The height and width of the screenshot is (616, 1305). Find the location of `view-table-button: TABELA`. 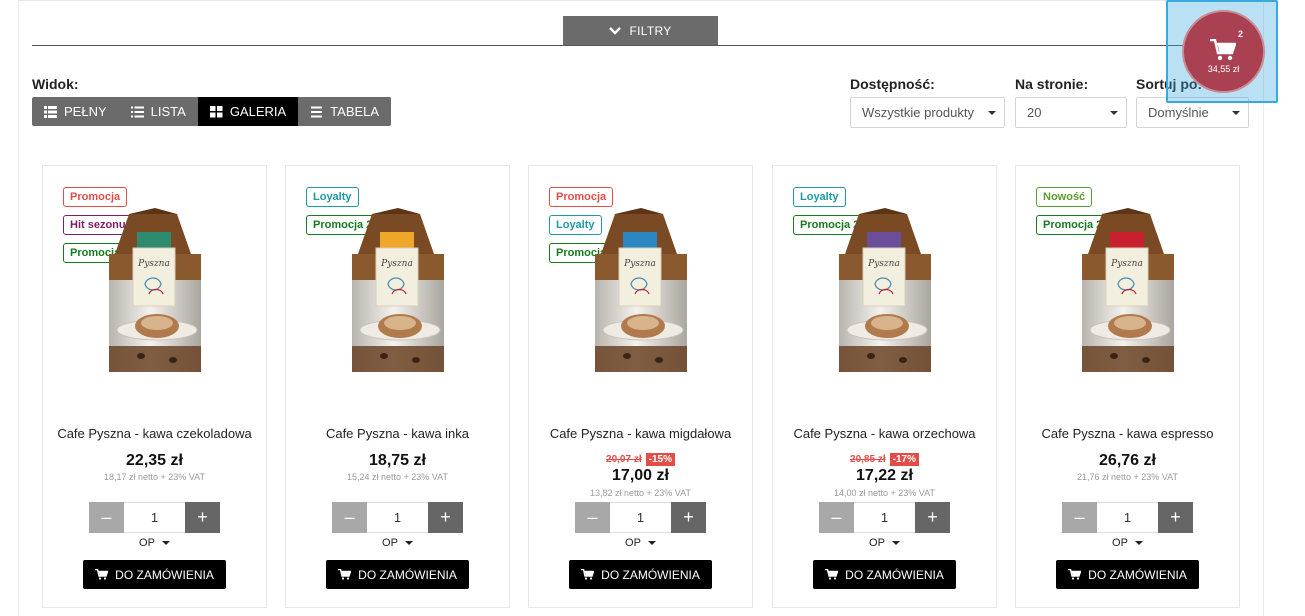

view-table-button: TABELA is located at coordinates (345, 111).